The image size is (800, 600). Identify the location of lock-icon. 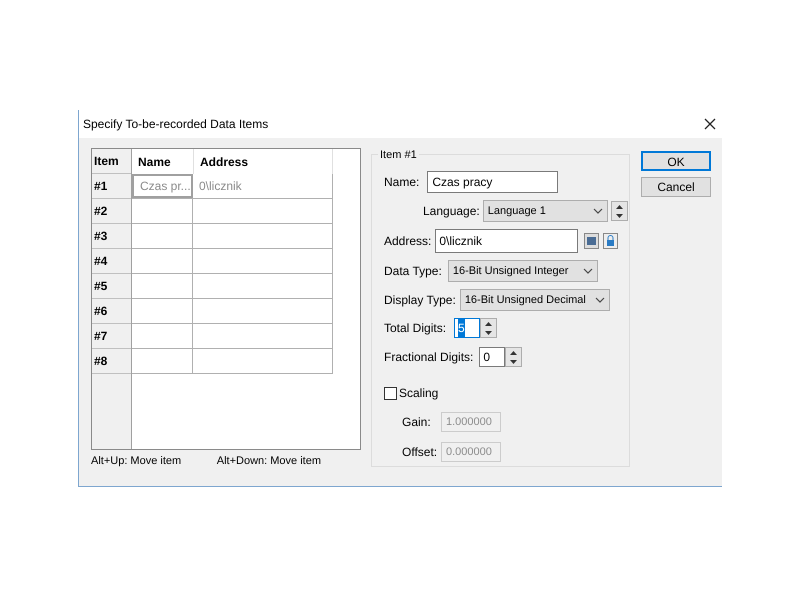
(610, 241).